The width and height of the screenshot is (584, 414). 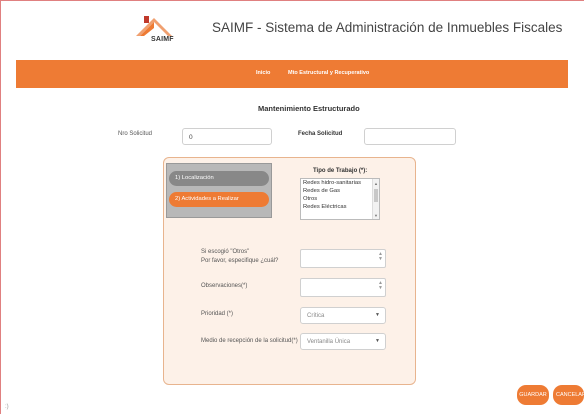 What do you see at coordinates (7, 407) in the screenshot?
I see `corner-mark: :)` at bounding box center [7, 407].